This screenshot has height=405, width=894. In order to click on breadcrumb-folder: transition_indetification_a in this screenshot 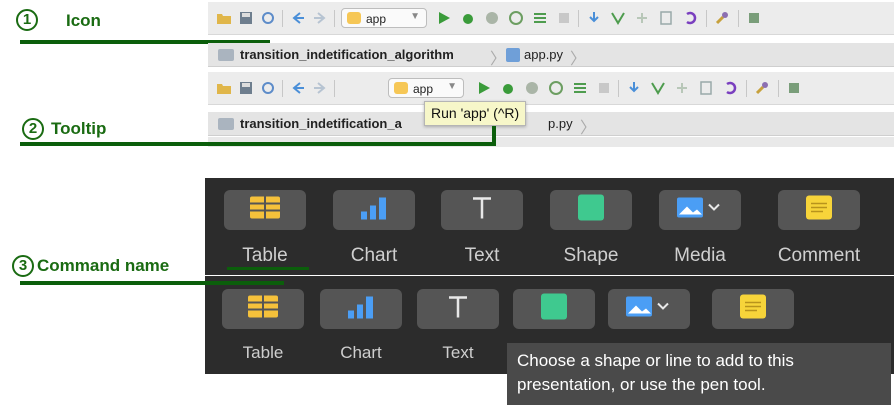, I will do `click(321, 123)`.